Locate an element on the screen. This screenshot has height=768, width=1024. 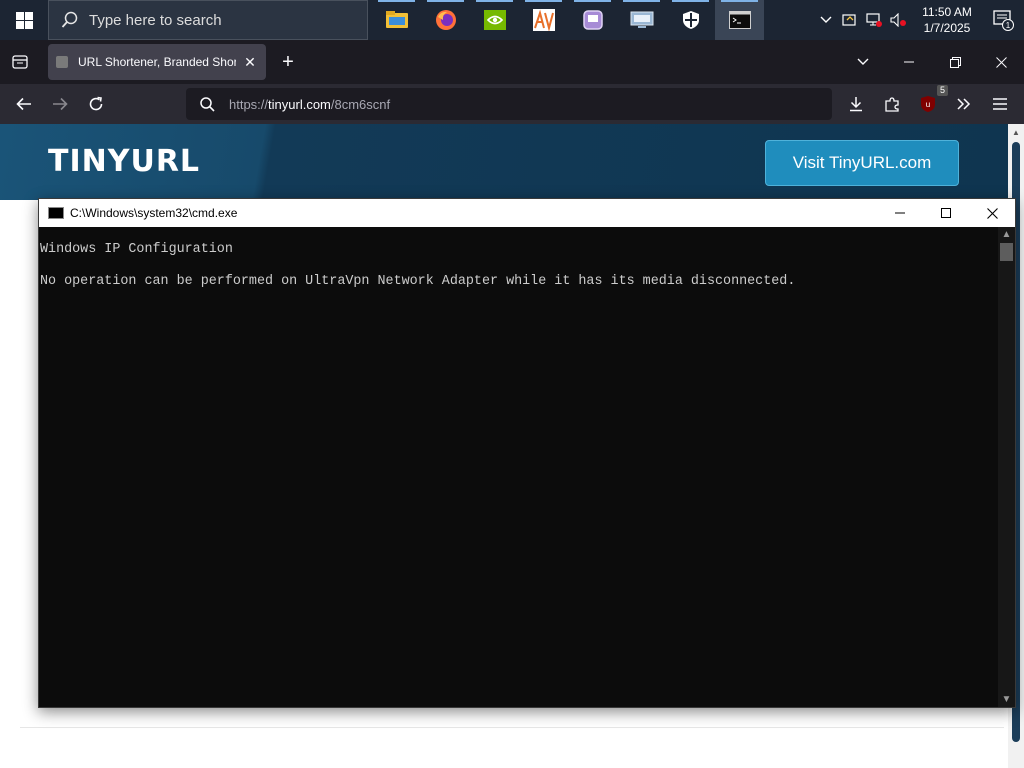
notification-count: 1 is located at coordinates (1008, 25).